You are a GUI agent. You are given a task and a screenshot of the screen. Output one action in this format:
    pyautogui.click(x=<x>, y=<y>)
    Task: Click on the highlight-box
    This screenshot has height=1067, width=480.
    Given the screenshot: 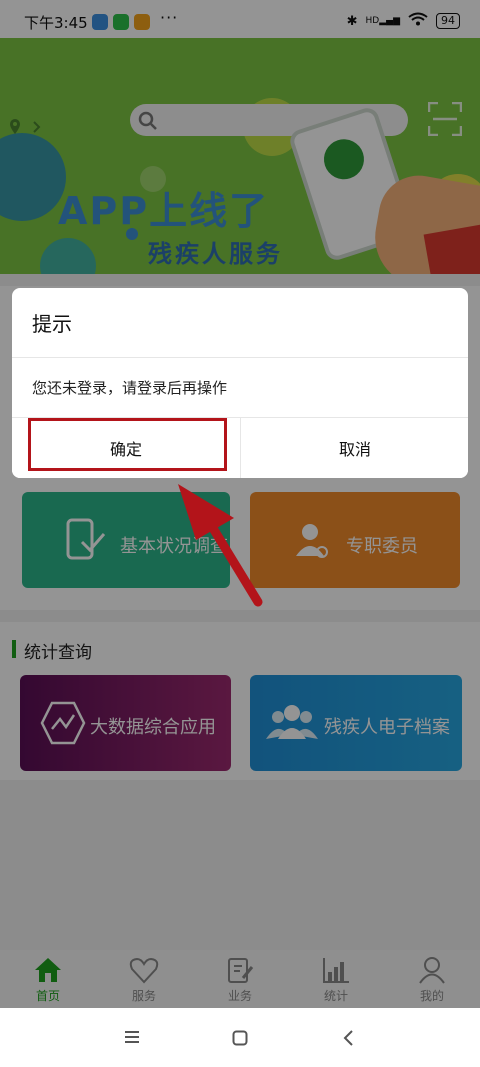 What is the action you would take?
    pyautogui.click(x=127, y=444)
    